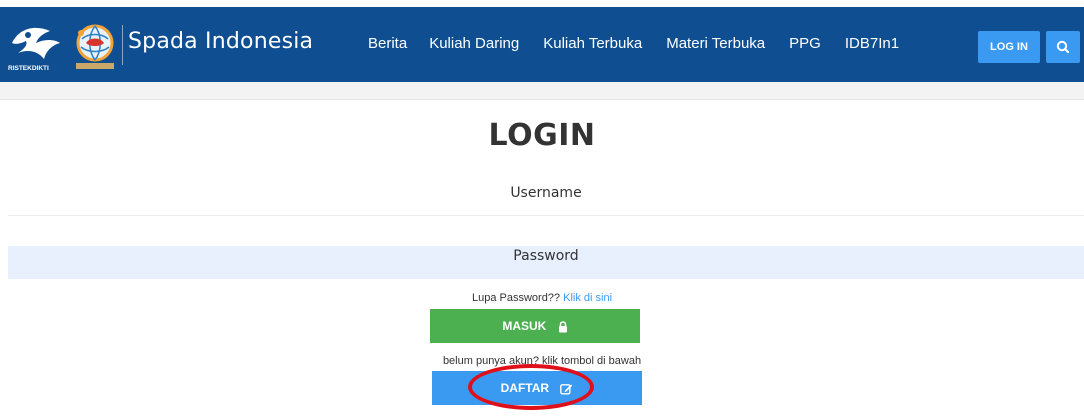 The image size is (1084, 418). I want to click on forgot-password-link: Klik di sini, so click(587, 298).